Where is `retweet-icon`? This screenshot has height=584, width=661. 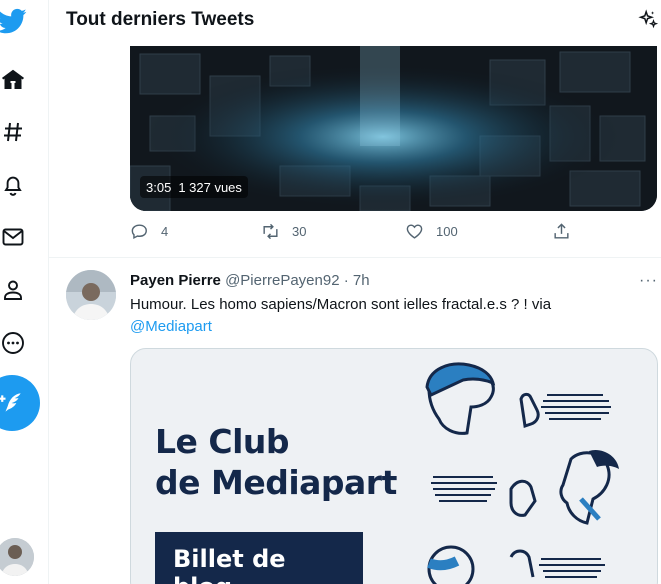
retweet-icon is located at coordinates (270, 231).